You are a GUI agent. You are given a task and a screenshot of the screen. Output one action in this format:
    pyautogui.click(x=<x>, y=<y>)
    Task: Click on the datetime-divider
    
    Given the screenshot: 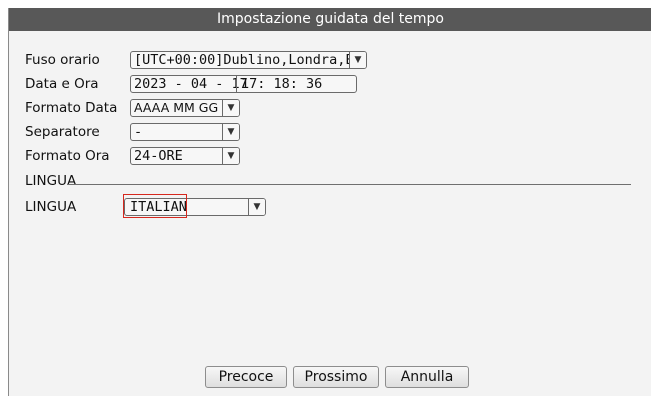 What is the action you would take?
    pyautogui.click(x=236, y=84)
    